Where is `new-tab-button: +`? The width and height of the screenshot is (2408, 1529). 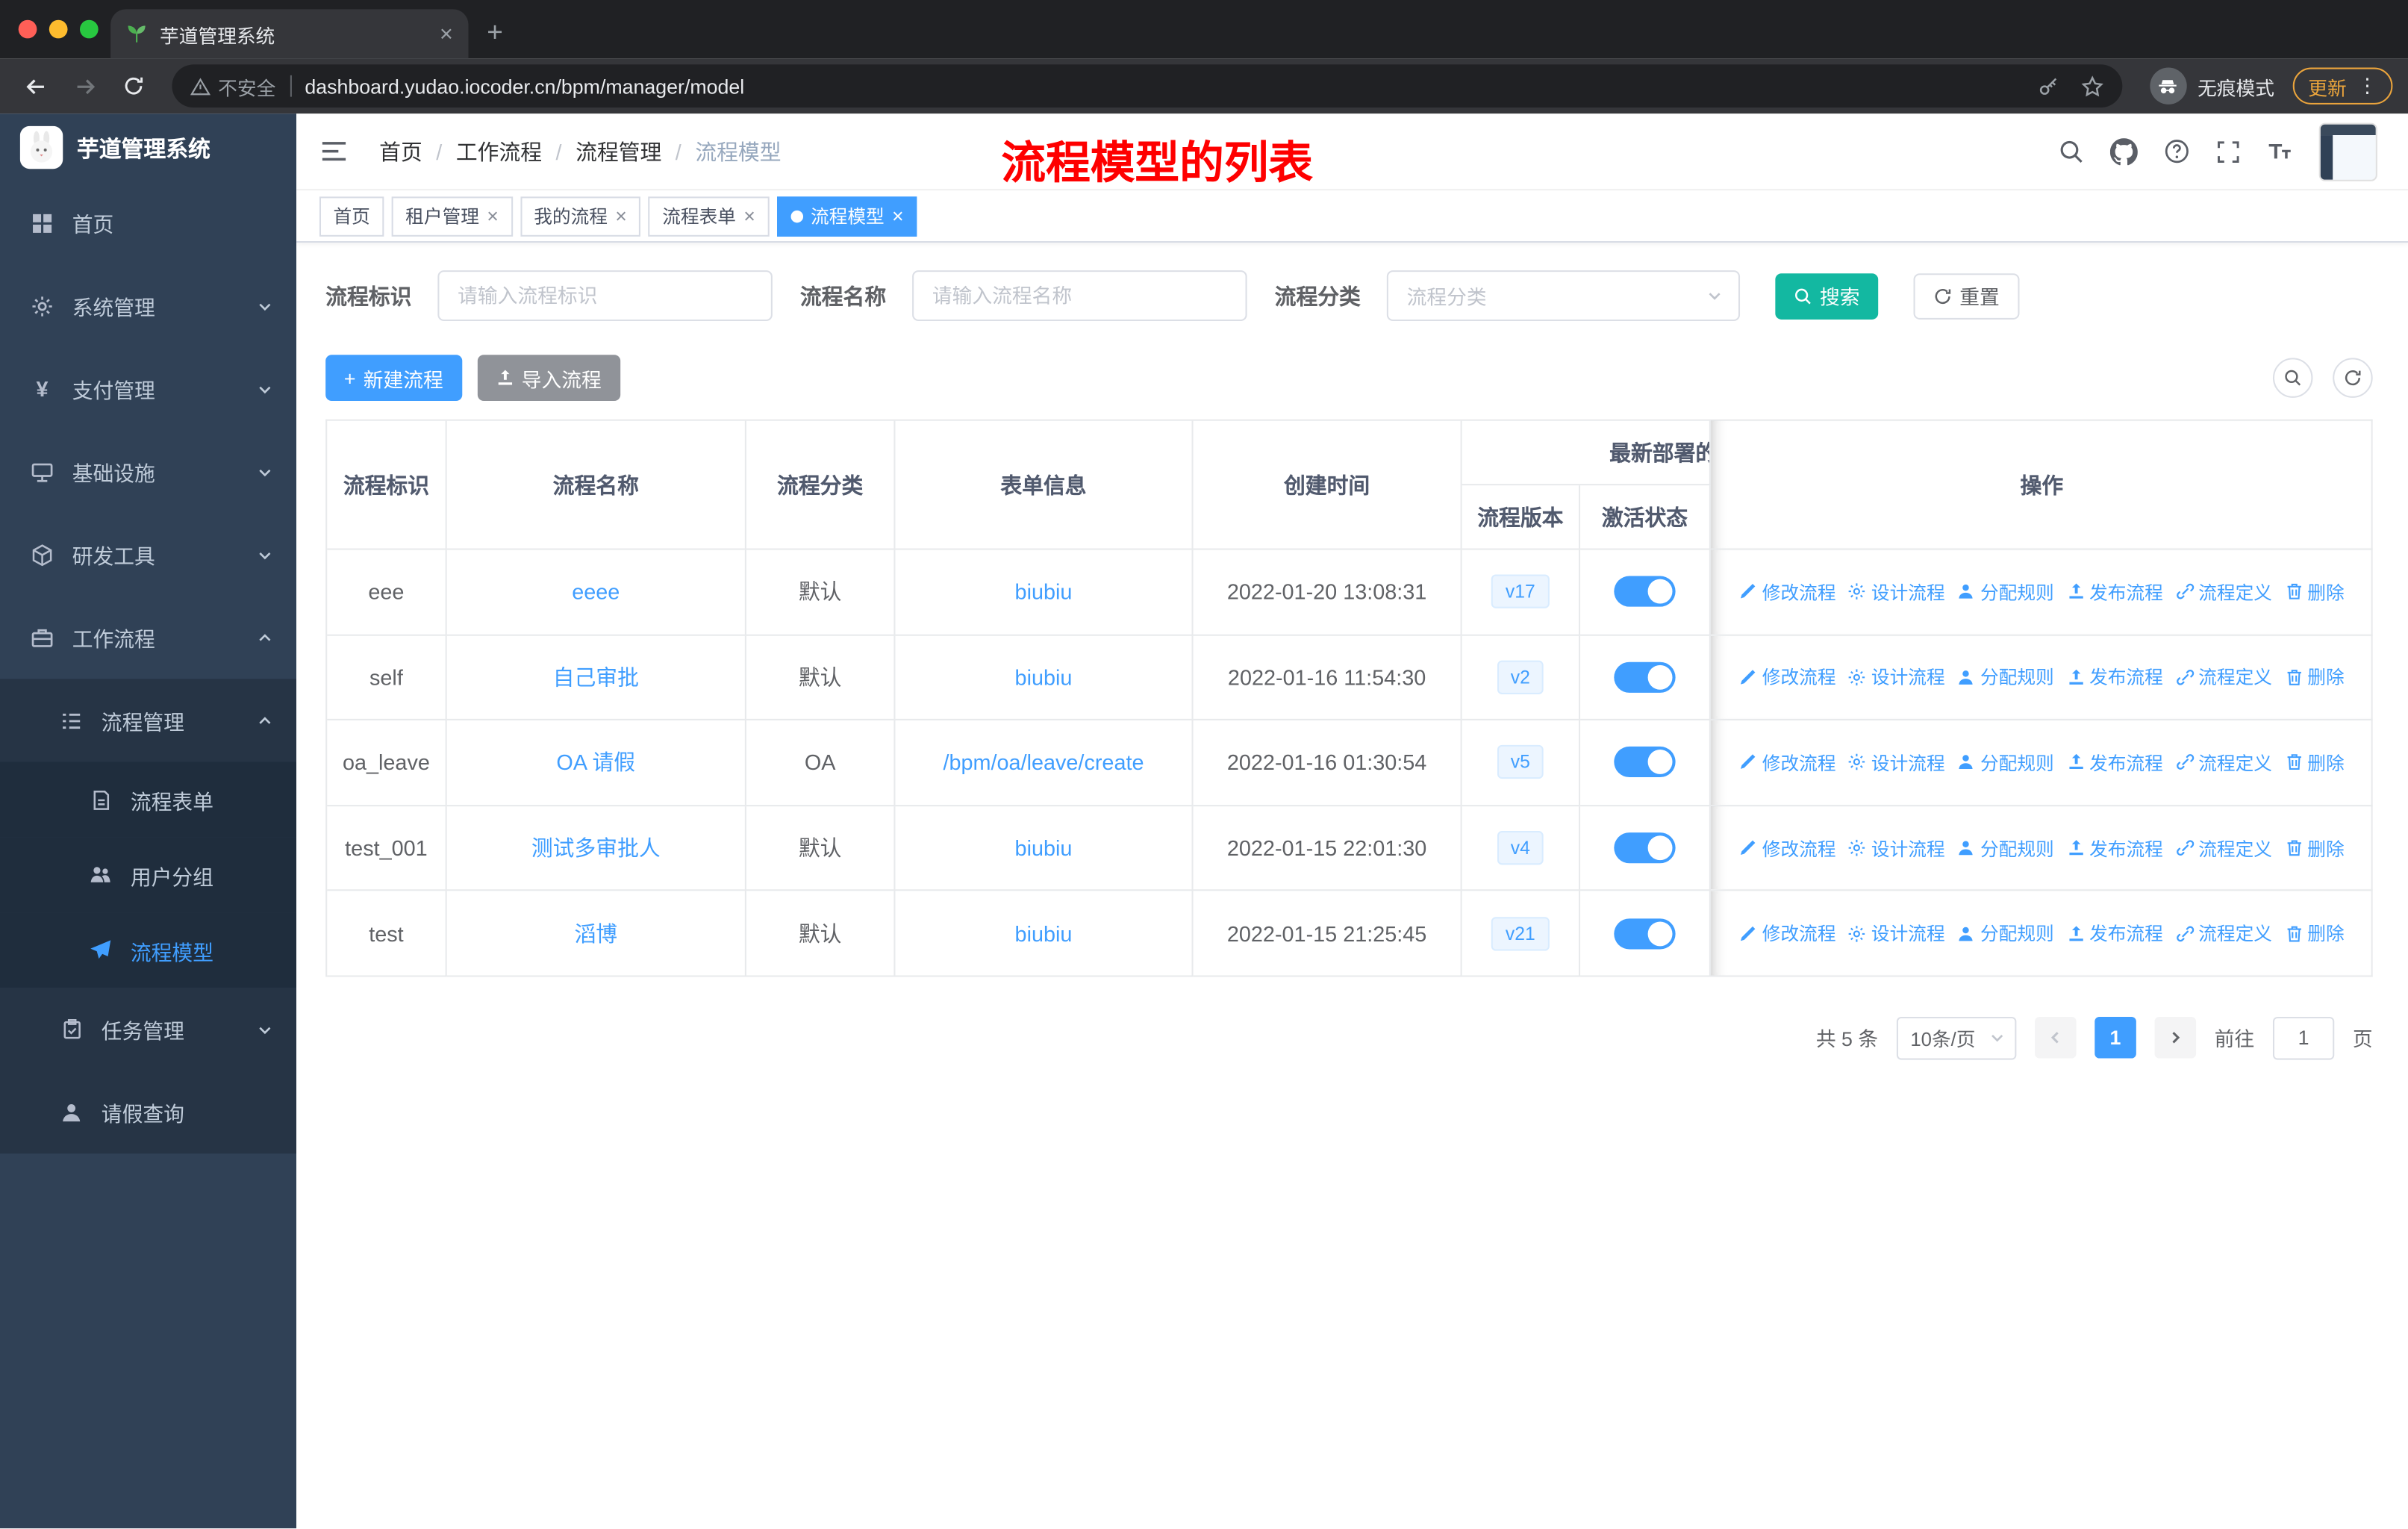 new-tab-button: + is located at coordinates (495, 33).